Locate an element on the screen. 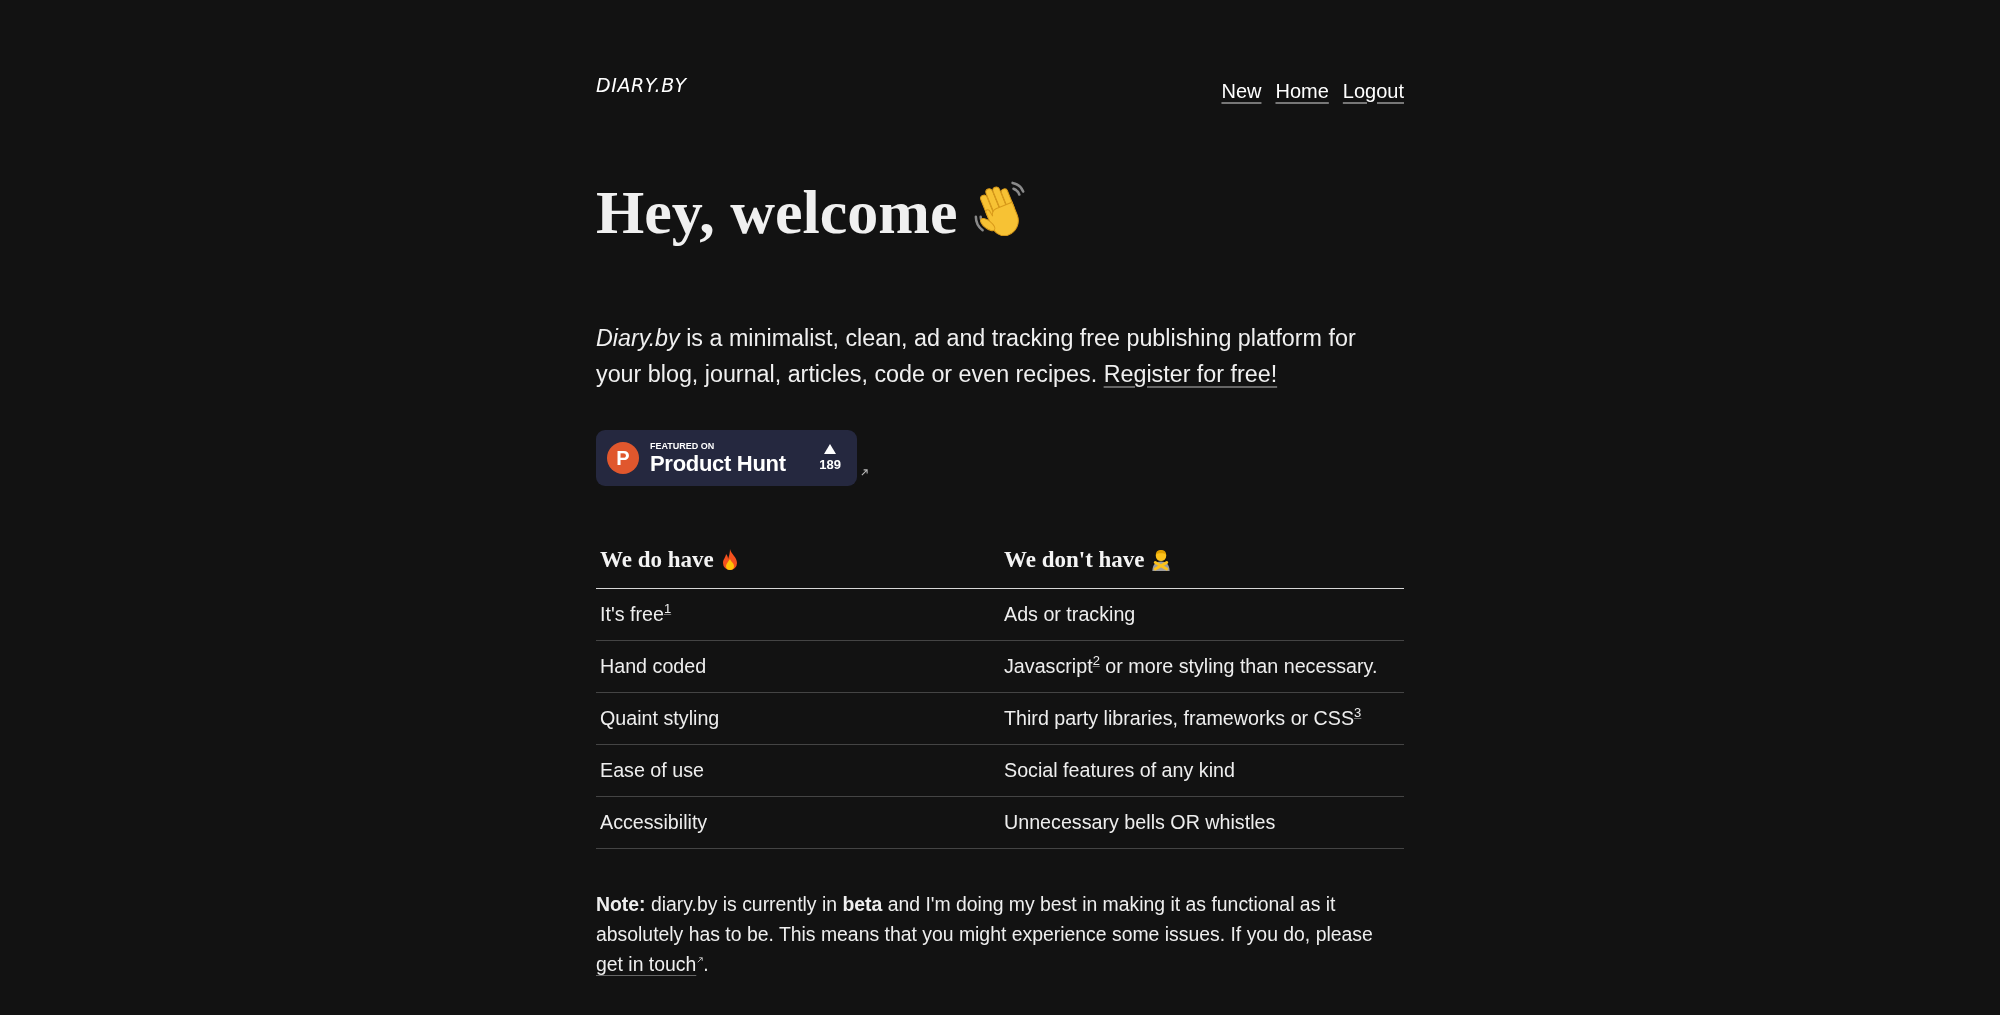 This screenshot has height=1015, width=2000. table-cell: Third party libraries, frameworks or CSS$^{3}$ is located at coordinates (1202, 718).